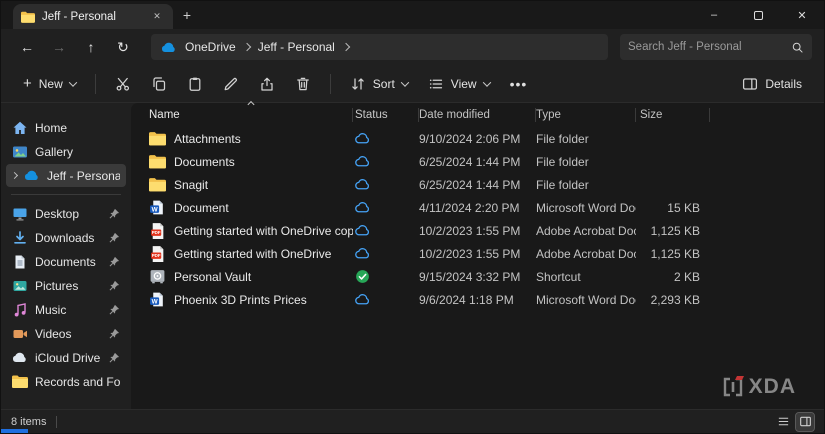 The height and width of the screenshot is (434, 825). Describe the element at coordinates (548, 115) in the screenshot. I see `column-header-label: Type` at that location.